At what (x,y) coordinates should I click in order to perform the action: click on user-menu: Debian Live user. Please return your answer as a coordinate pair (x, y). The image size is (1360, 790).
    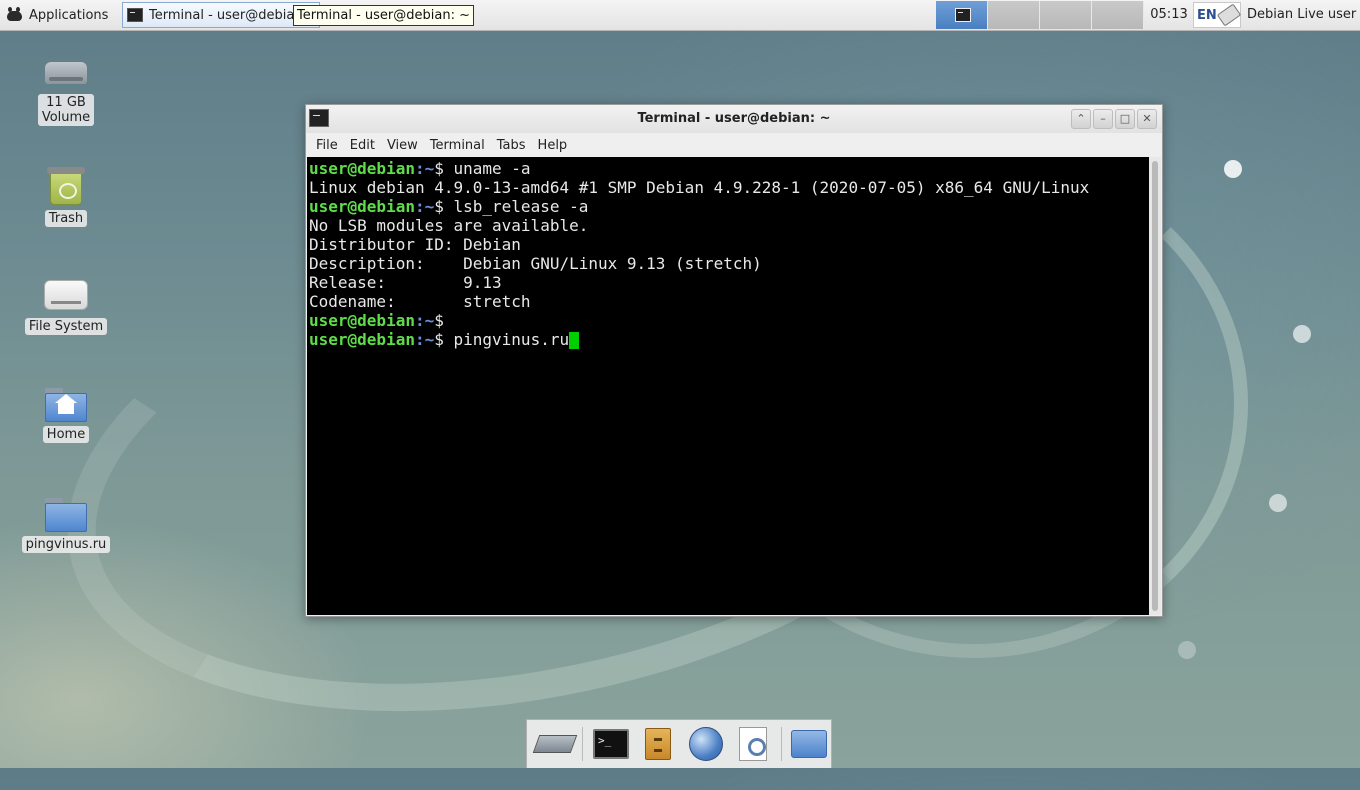
    Looking at the image, I should click on (1301, 15).